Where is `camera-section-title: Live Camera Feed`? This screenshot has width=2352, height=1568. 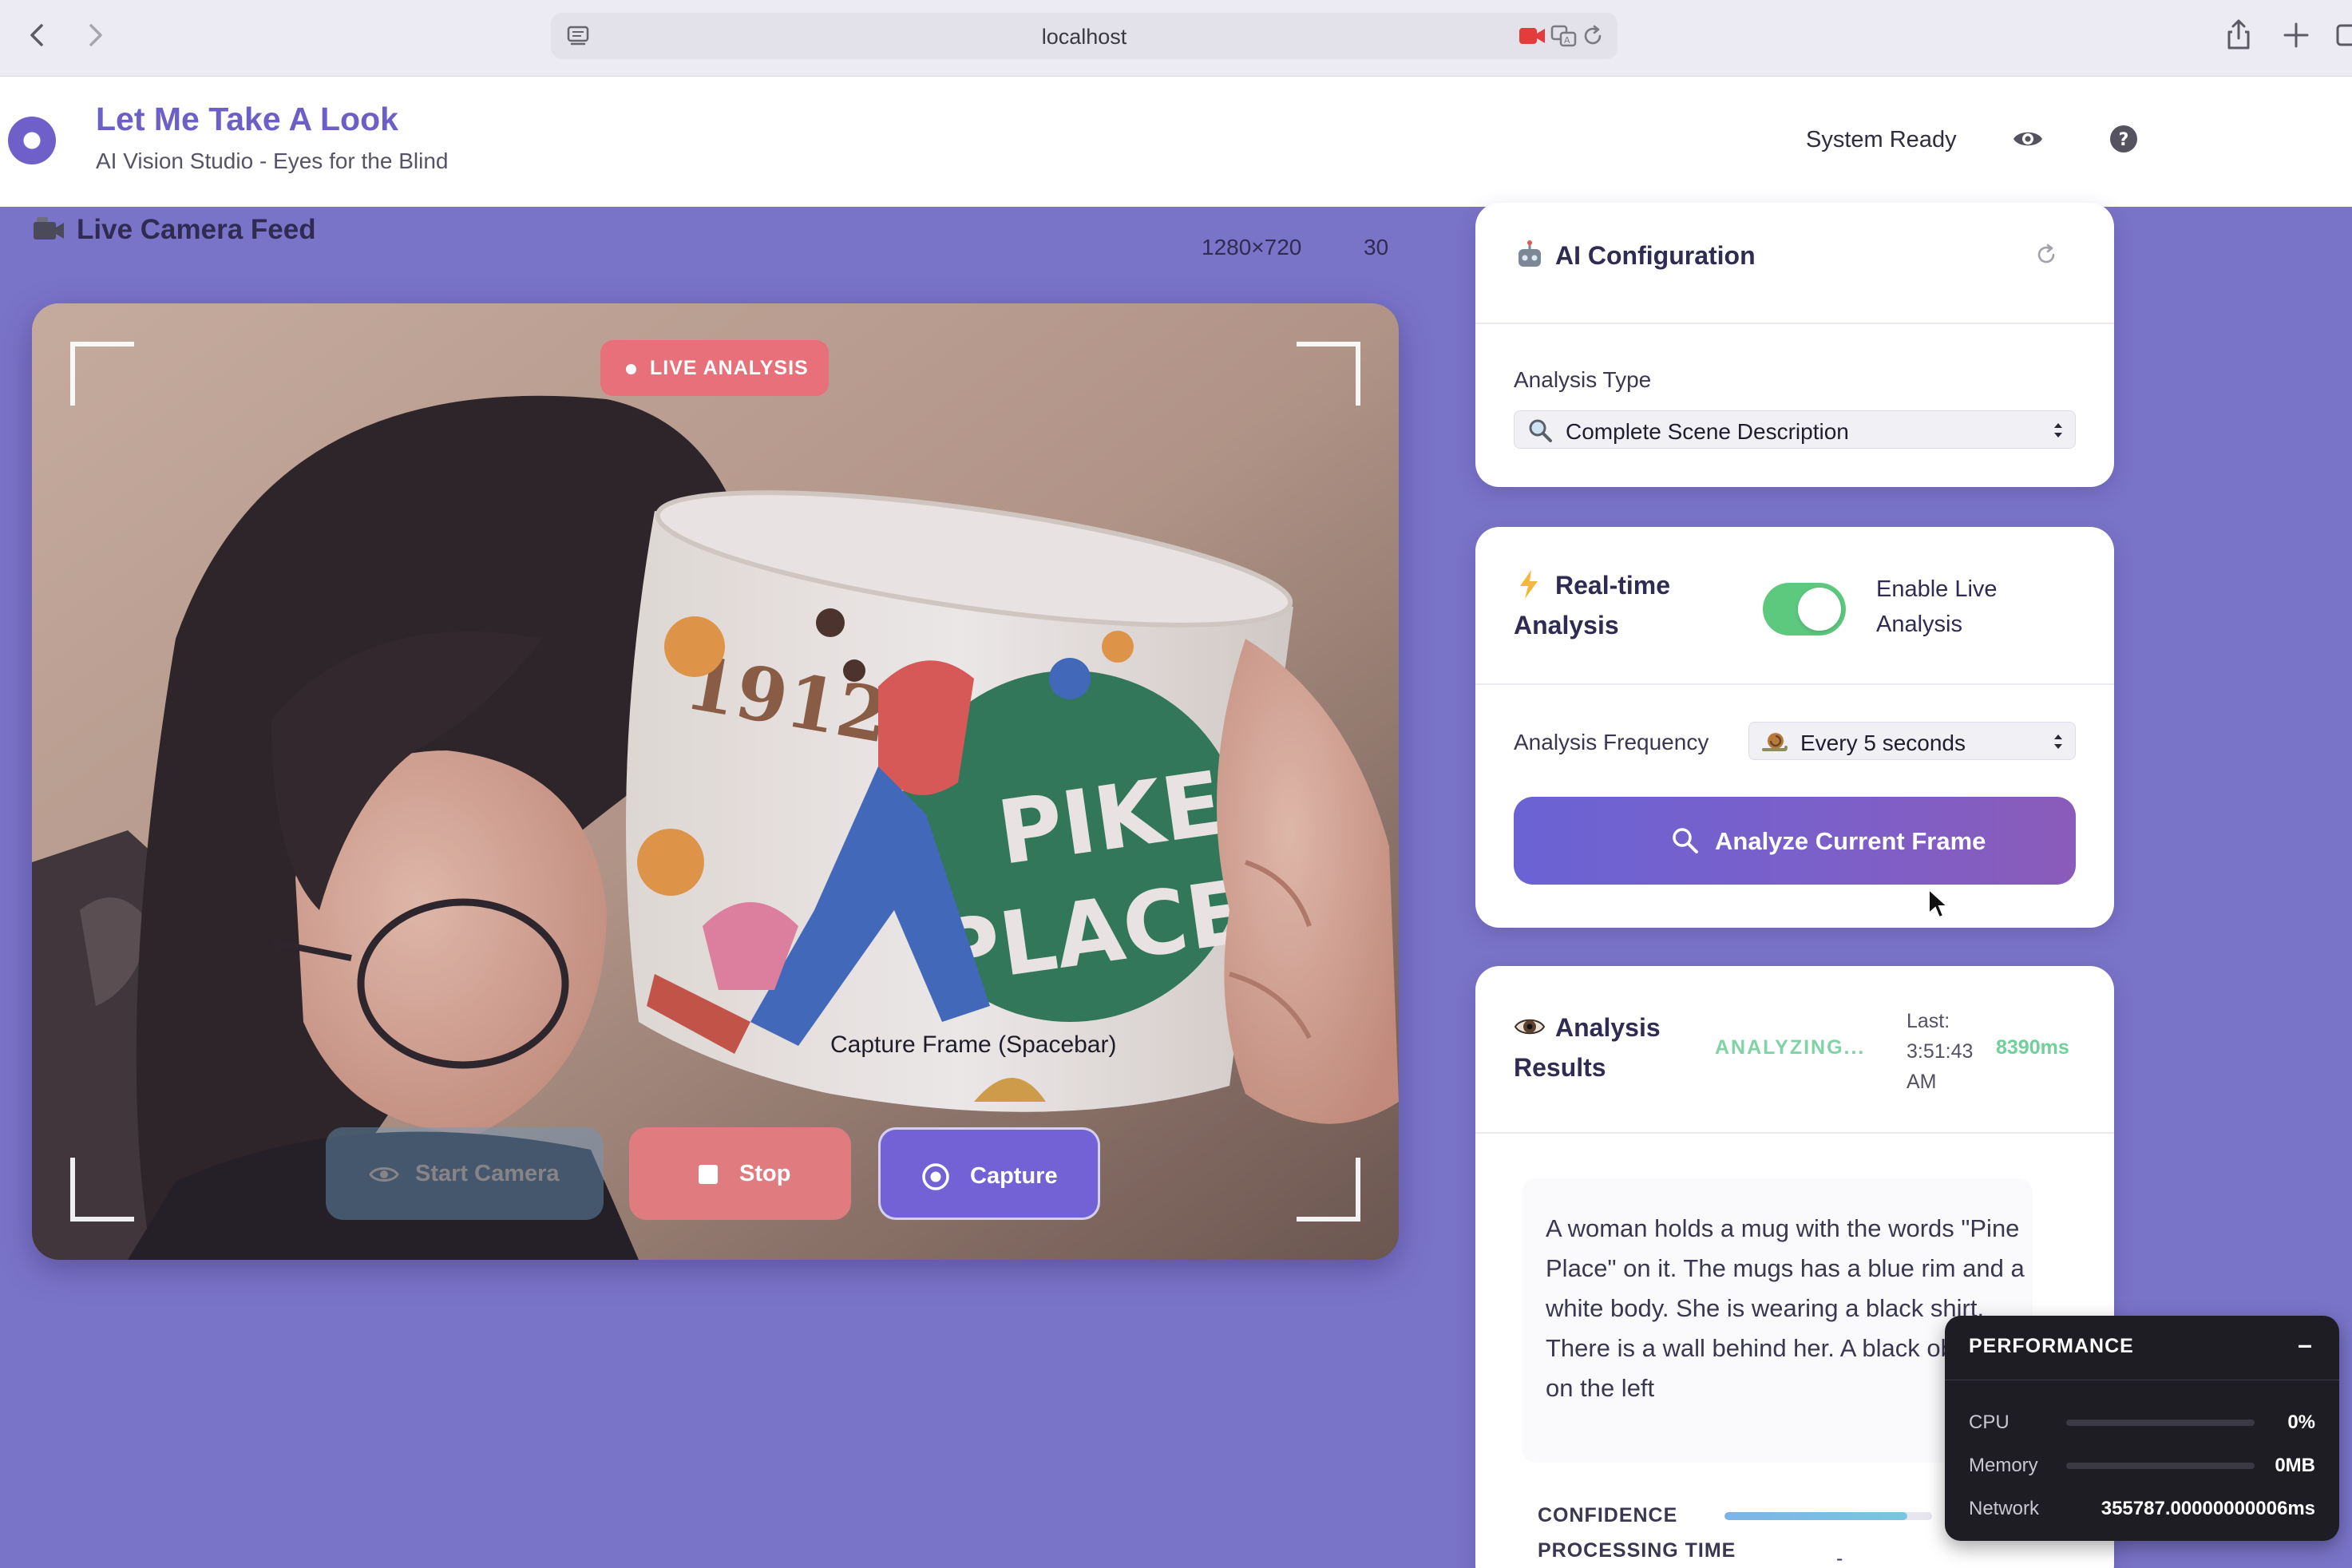 camera-section-title: Live Camera Feed is located at coordinates (197, 230).